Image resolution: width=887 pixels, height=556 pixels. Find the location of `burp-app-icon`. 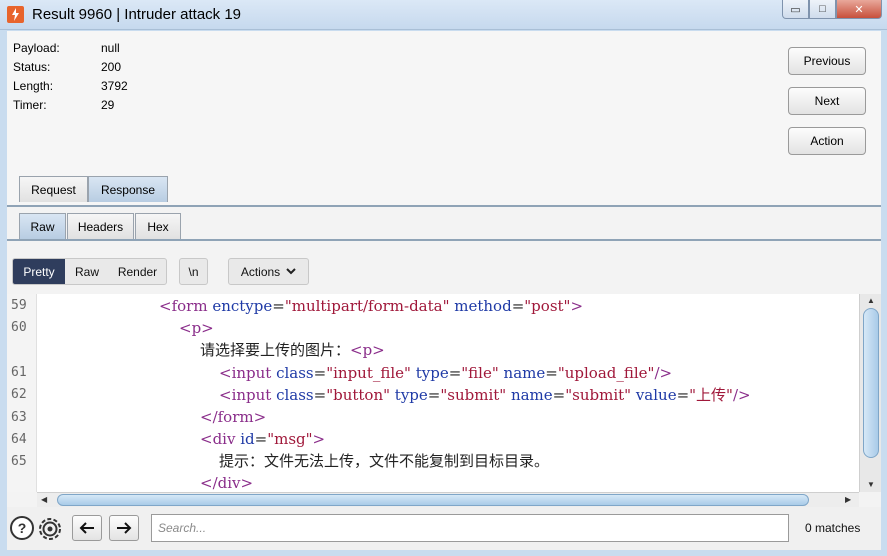

burp-app-icon is located at coordinates (15, 14).